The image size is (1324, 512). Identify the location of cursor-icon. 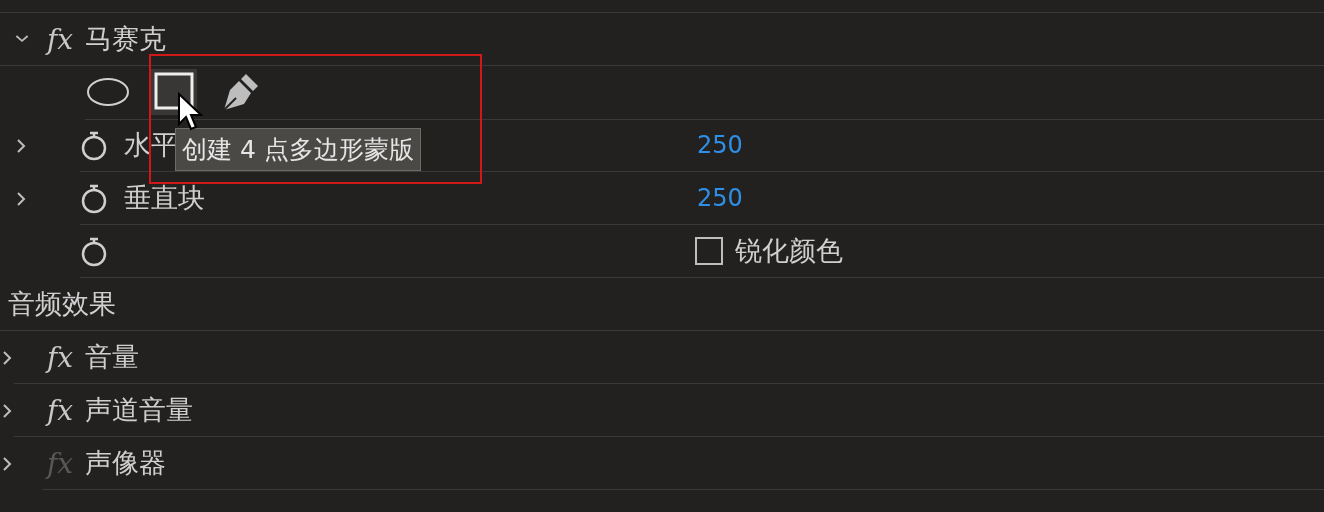
(190, 112).